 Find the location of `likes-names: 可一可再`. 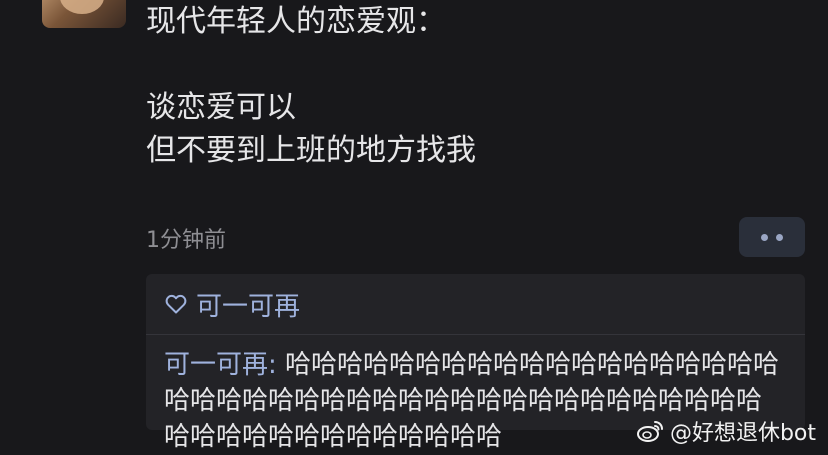

likes-names: 可一可再 is located at coordinates (248, 304).